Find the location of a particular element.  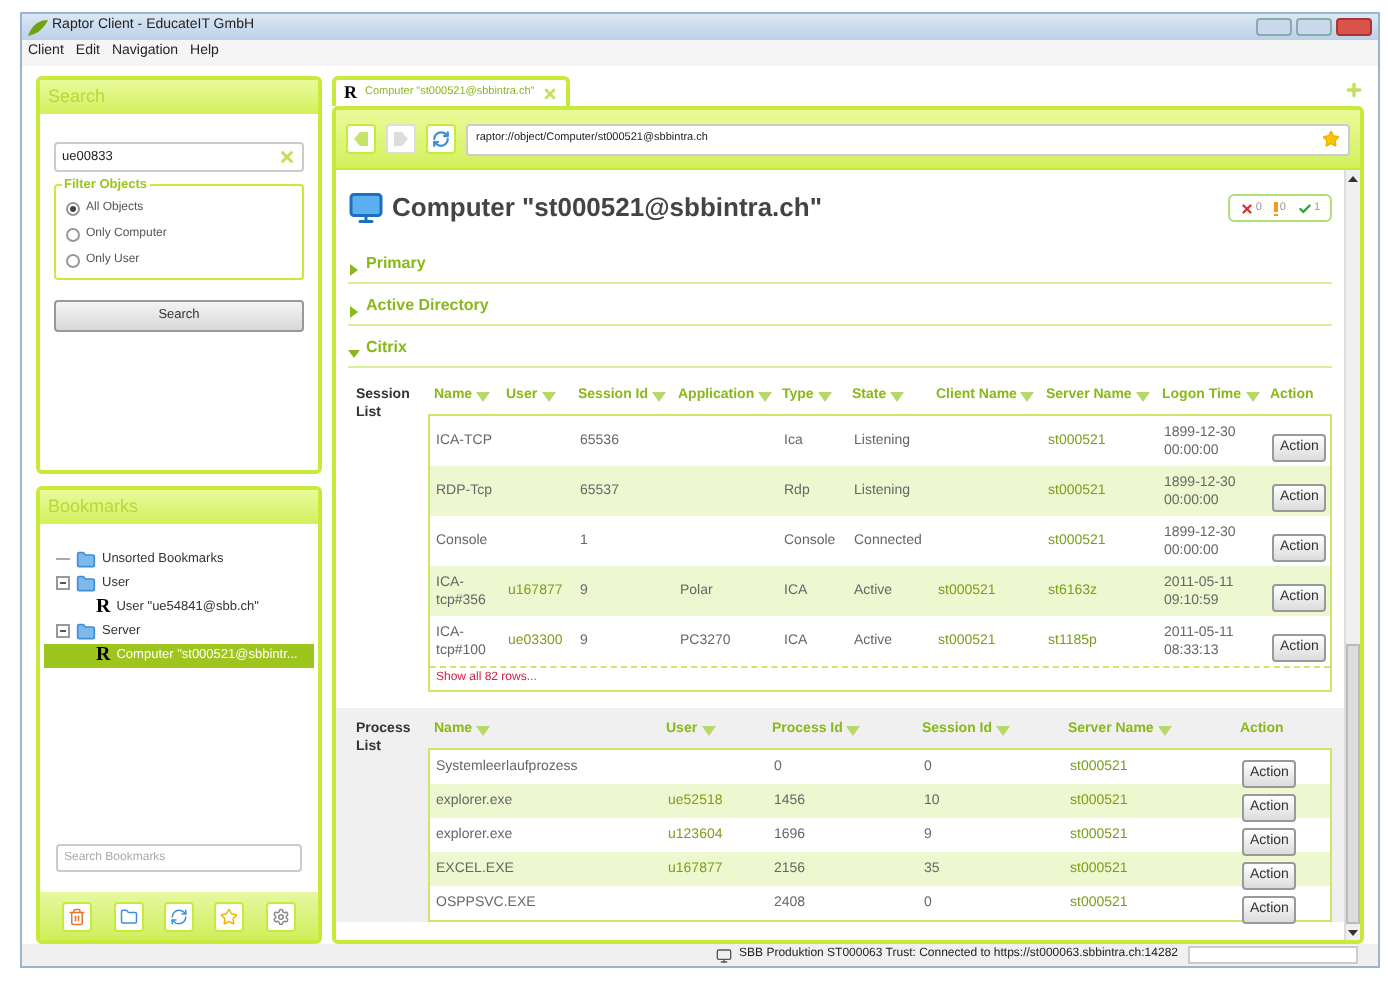

maximize-button is located at coordinates (1314, 27).